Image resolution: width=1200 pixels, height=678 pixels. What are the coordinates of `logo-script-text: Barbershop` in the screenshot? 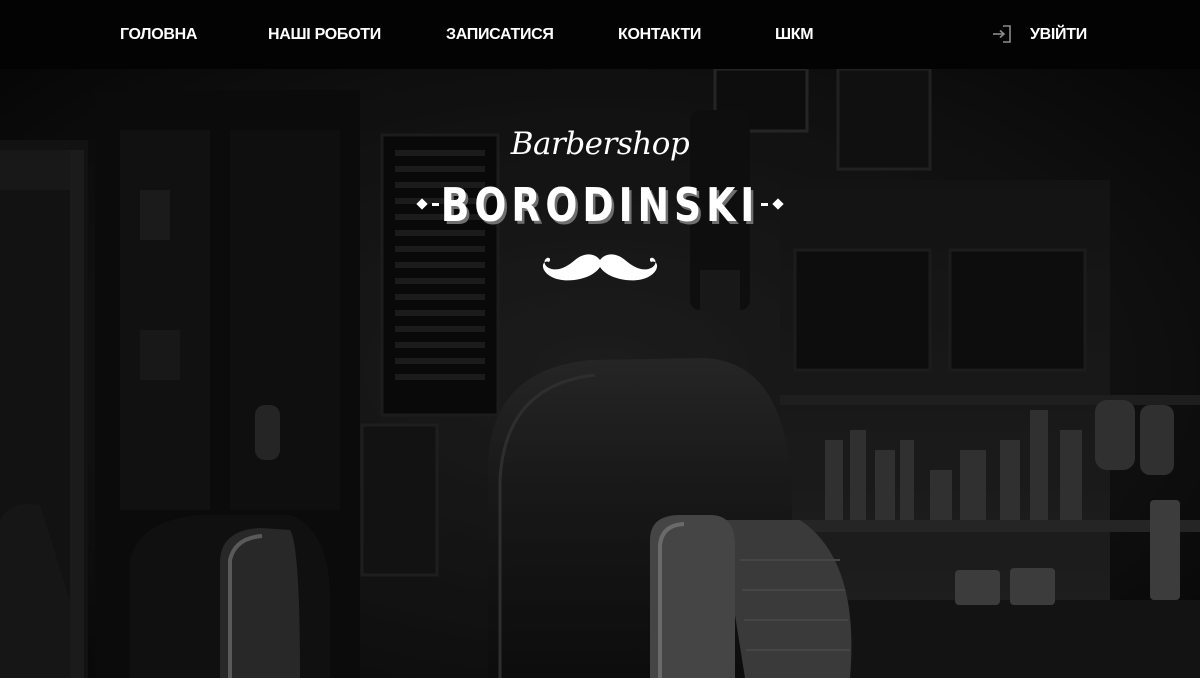 It's located at (600, 144).